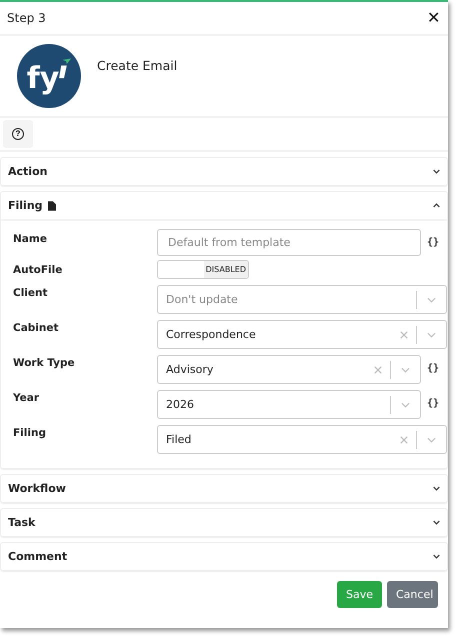  What do you see at coordinates (224, 171) in the screenshot?
I see `section-header: Action` at bounding box center [224, 171].